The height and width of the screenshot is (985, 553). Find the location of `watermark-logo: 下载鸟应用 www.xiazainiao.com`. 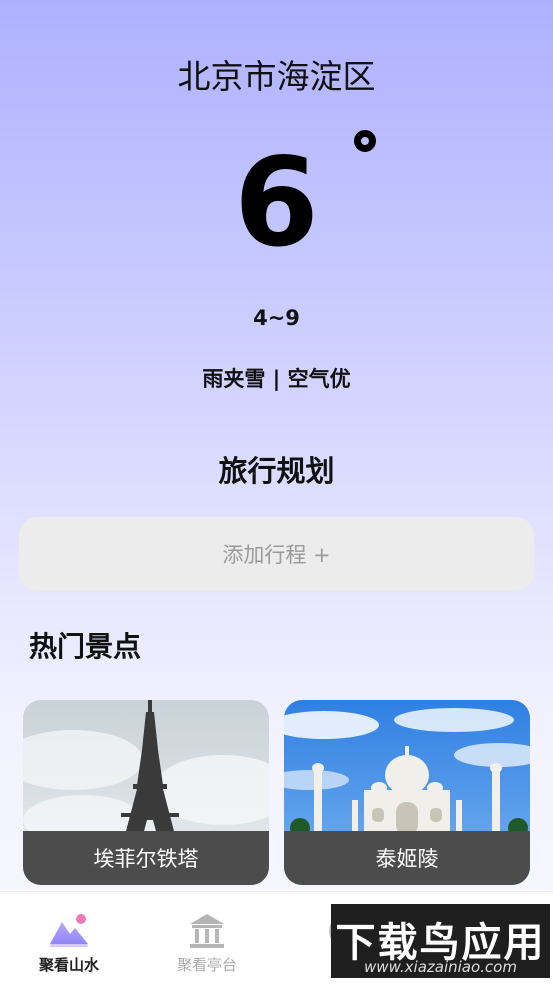

watermark-logo: 下载鸟应用 www.xiazainiao.com is located at coordinates (440, 941).